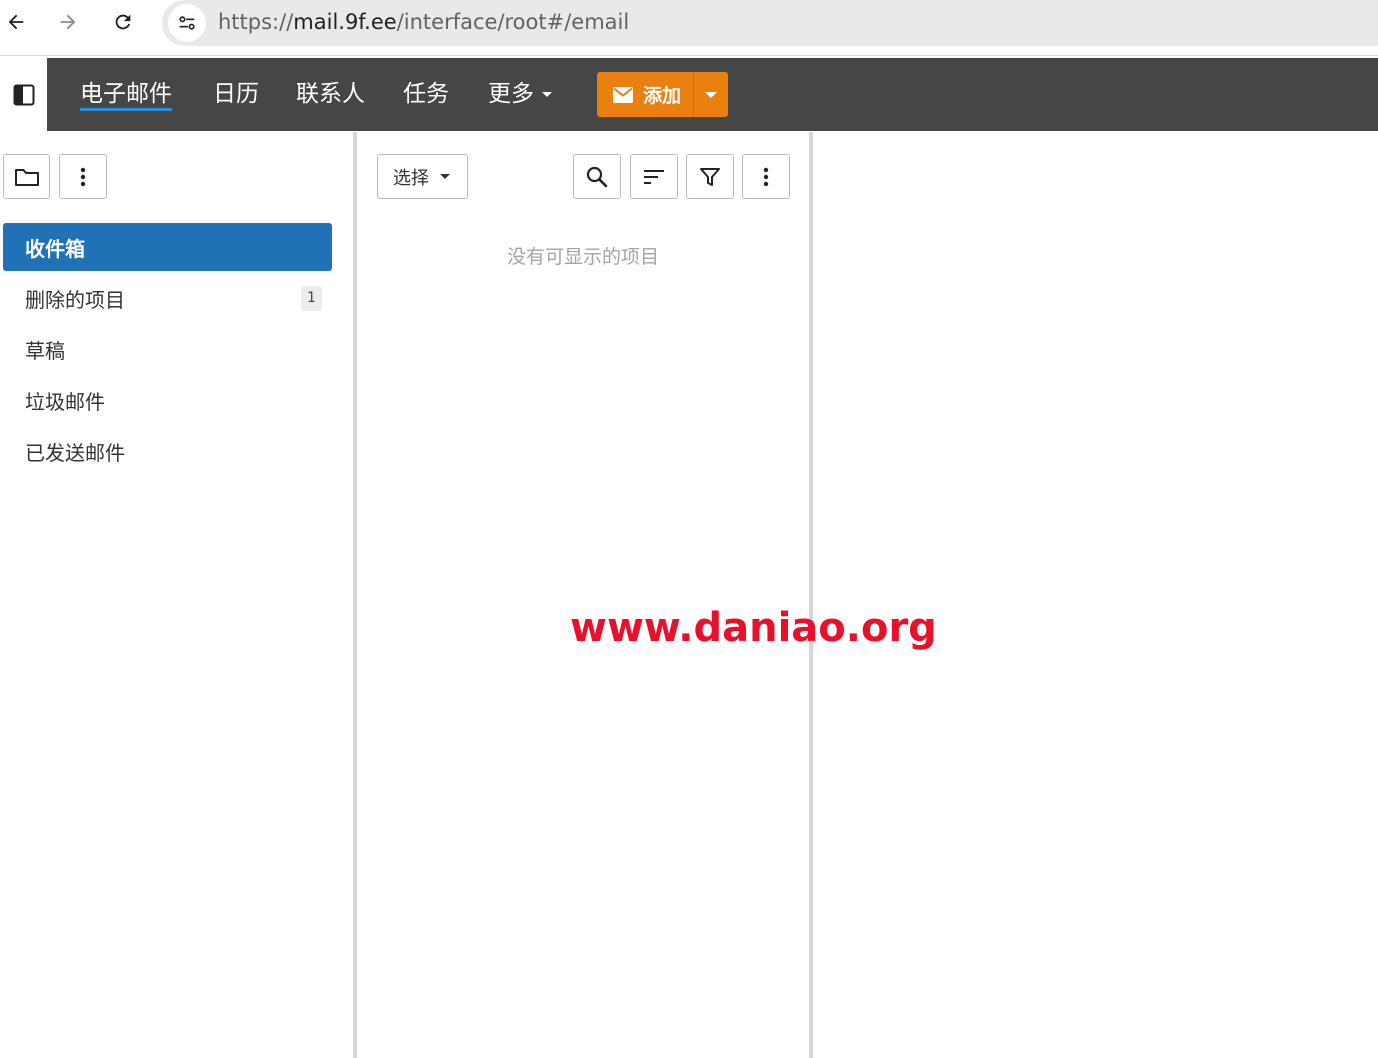 The width and height of the screenshot is (1378, 1058). I want to click on sidebar-toggle-button, so click(23, 94).